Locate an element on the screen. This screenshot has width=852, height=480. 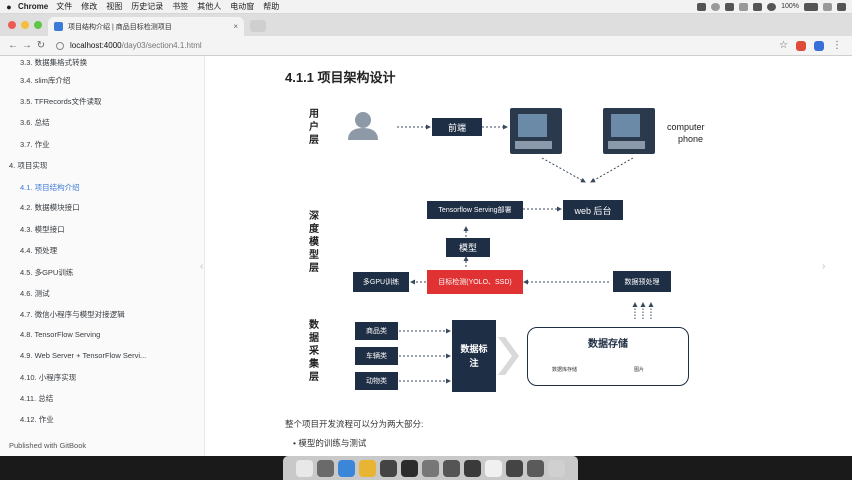
model-box: 模型 is located at coordinates (468, 247).